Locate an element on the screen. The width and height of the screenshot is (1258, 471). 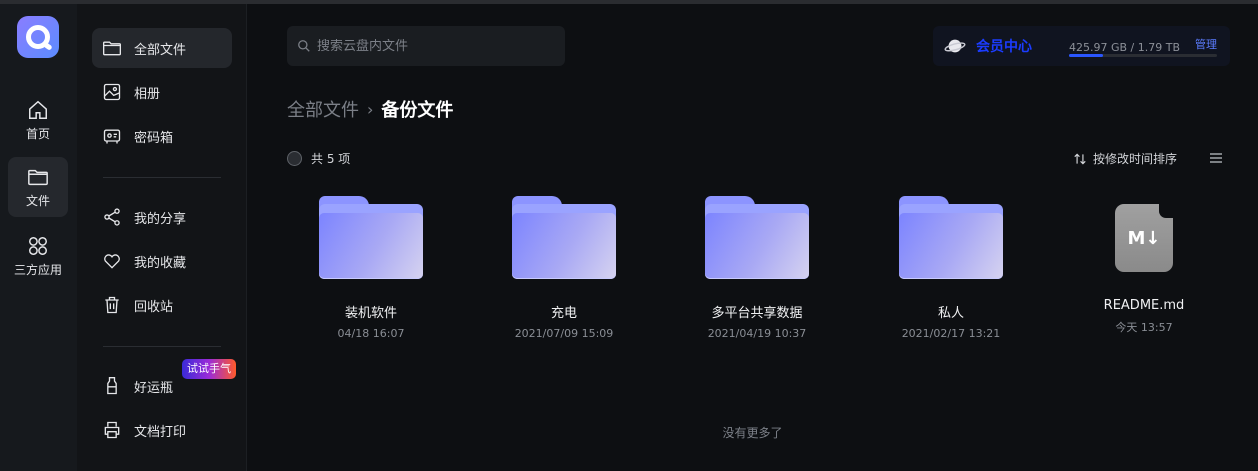
sort-button: 按修改时间排序 is located at coordinates (1125, 158).